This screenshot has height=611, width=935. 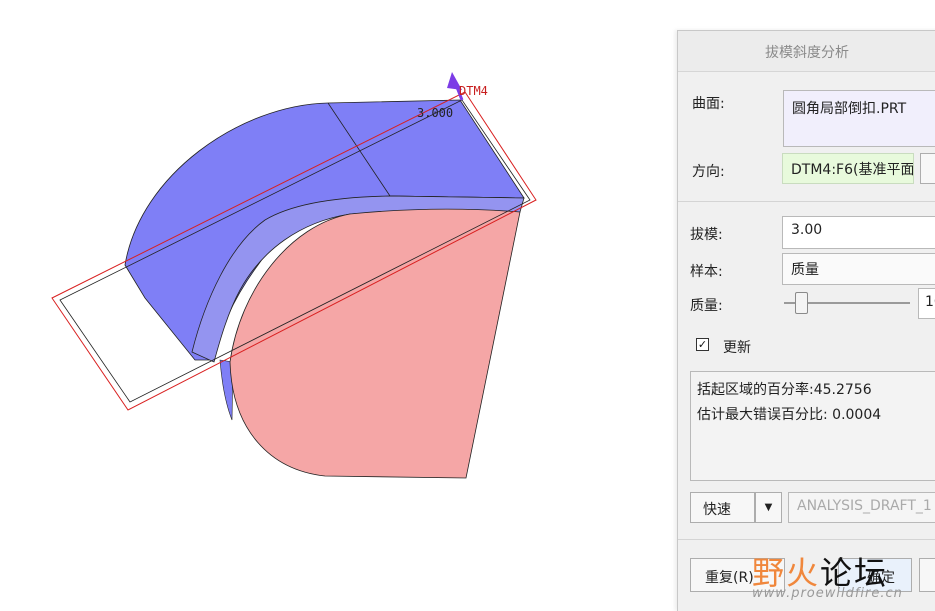 What do you see at coordinates (927, 168) in the screenshot?
I see `flip-direction-button` at bounding box center [927, 168].